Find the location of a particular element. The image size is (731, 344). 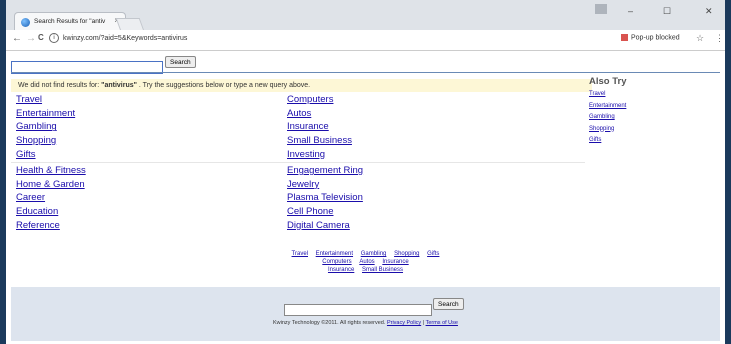

link-insurance: Insurance is located at coordinates (319, 127).